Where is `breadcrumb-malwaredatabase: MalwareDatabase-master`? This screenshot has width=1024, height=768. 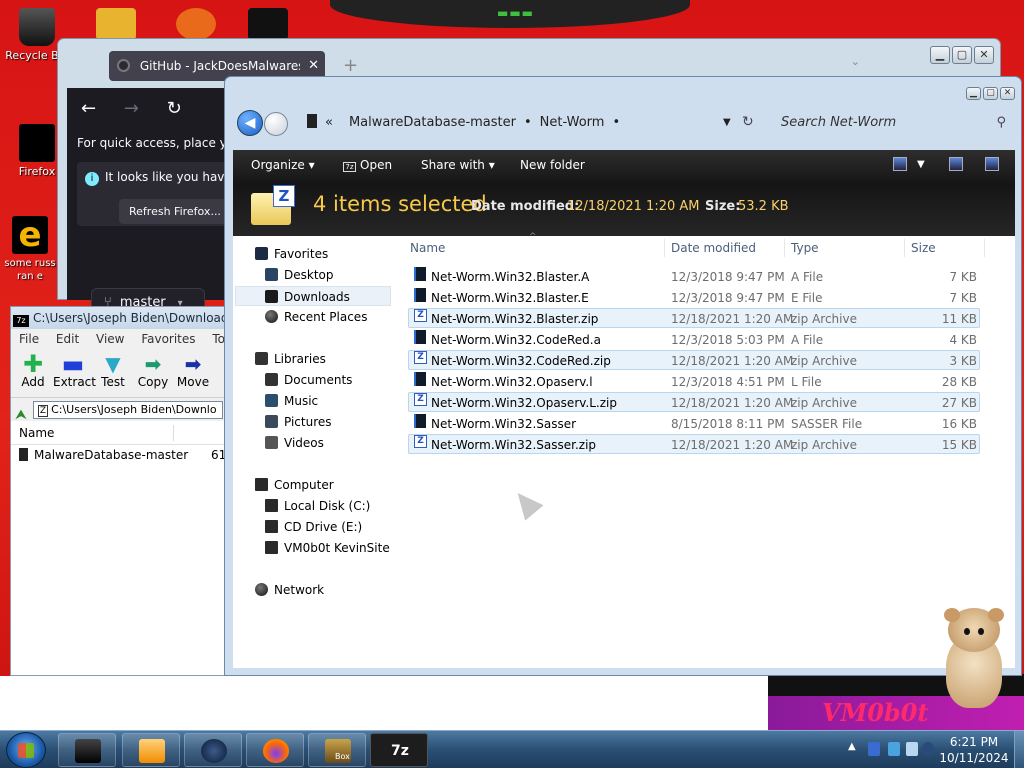
breadcrumb-malwaredatabase: MalwareDatabase-master is located at coordinates (432, 122).